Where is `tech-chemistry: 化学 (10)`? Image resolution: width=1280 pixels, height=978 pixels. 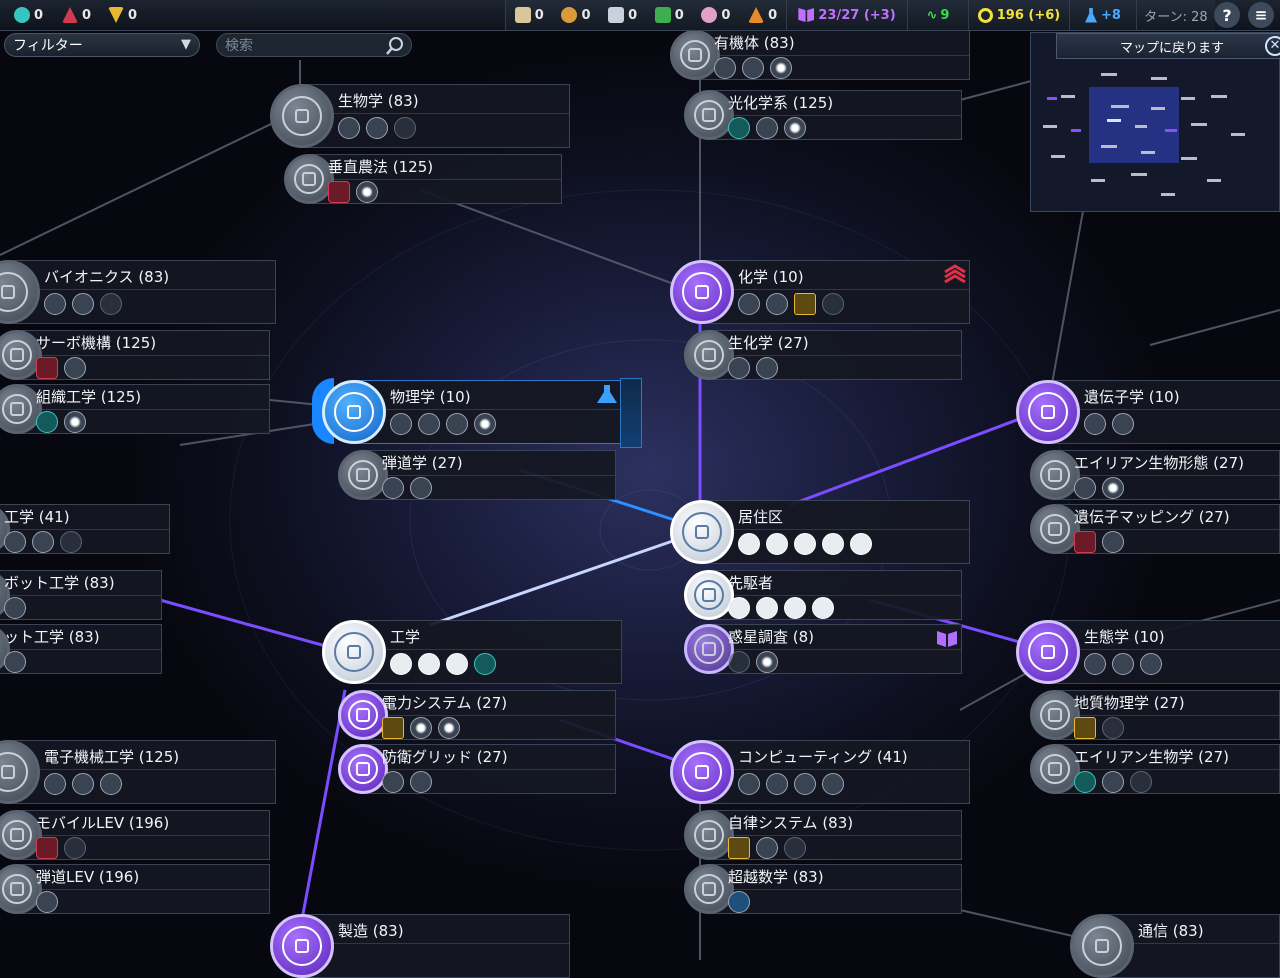
tech-chemistry: 化学 (10) is located at coordinates (820, 292).